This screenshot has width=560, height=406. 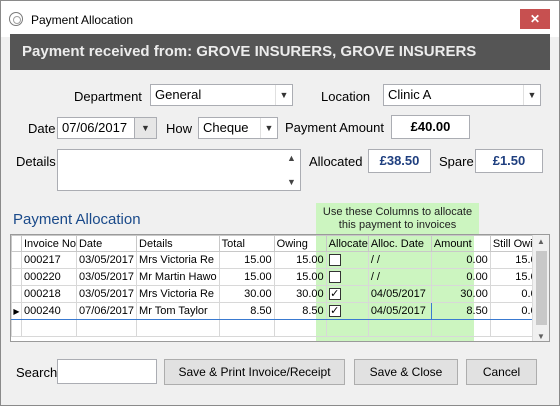 I want to click on grid-vertical-scrollbar: ▲ ▼, so click(x=540, y=288).